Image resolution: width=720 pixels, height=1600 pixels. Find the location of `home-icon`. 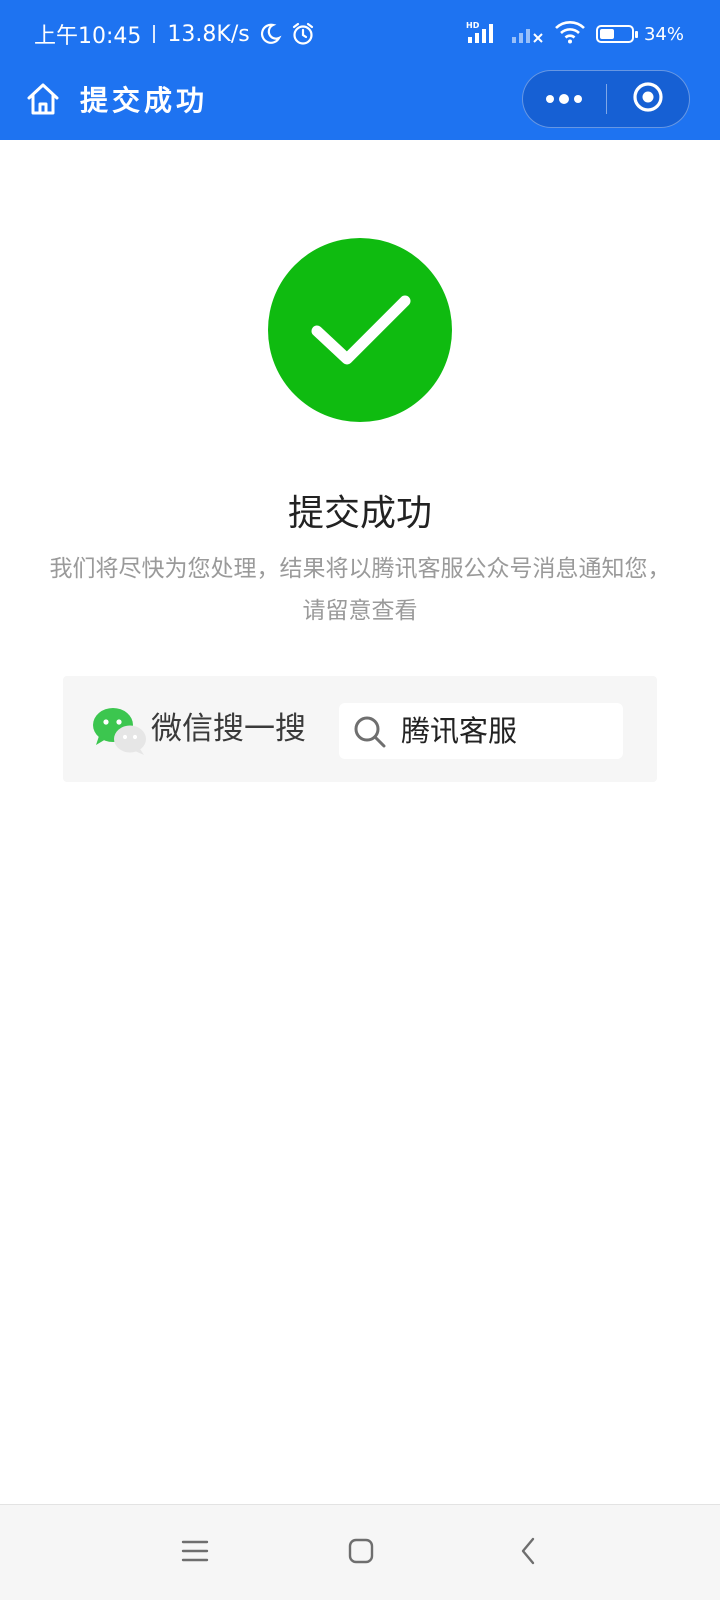

home-icon is located at coordinates (43, 101).